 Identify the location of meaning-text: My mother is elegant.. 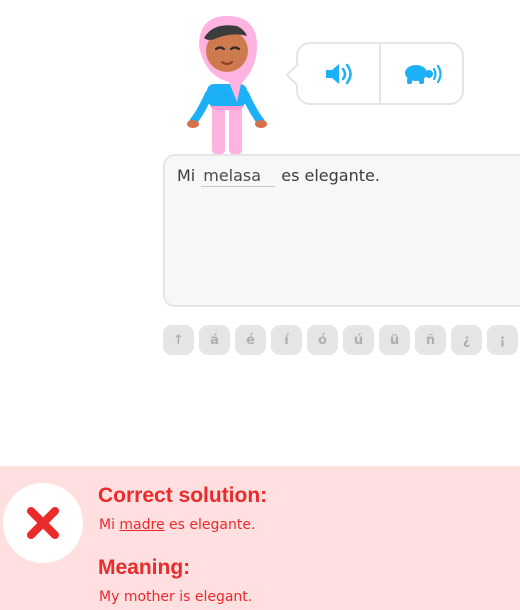
(176, 597).